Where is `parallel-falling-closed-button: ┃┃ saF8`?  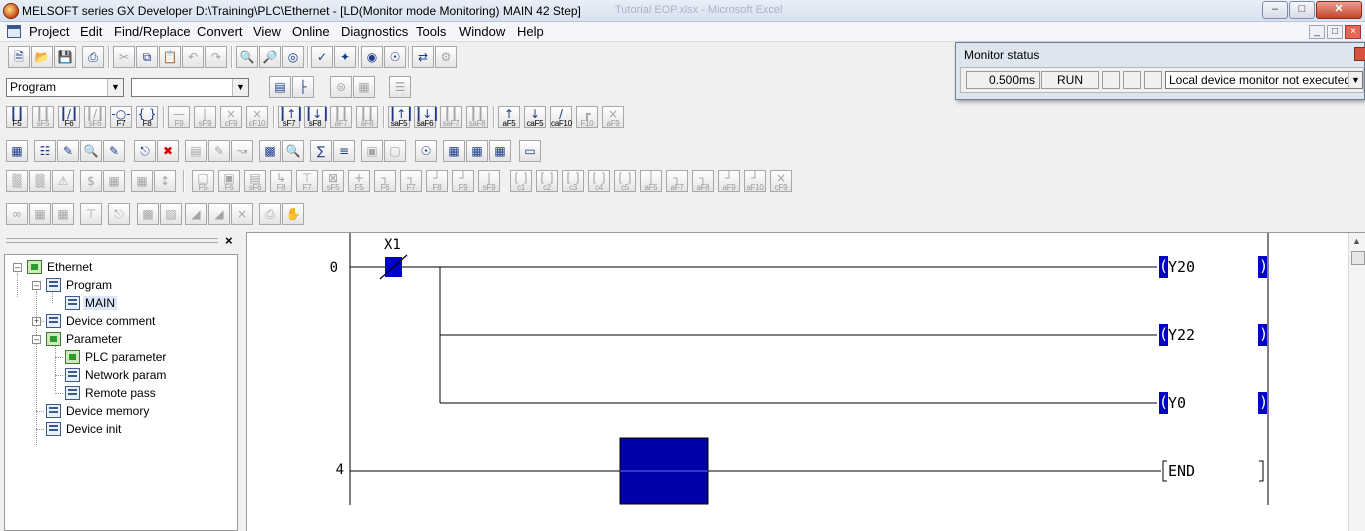 parallel-falling-closed-button: ┃┃ saF8 is located at coordinates (477, 117).